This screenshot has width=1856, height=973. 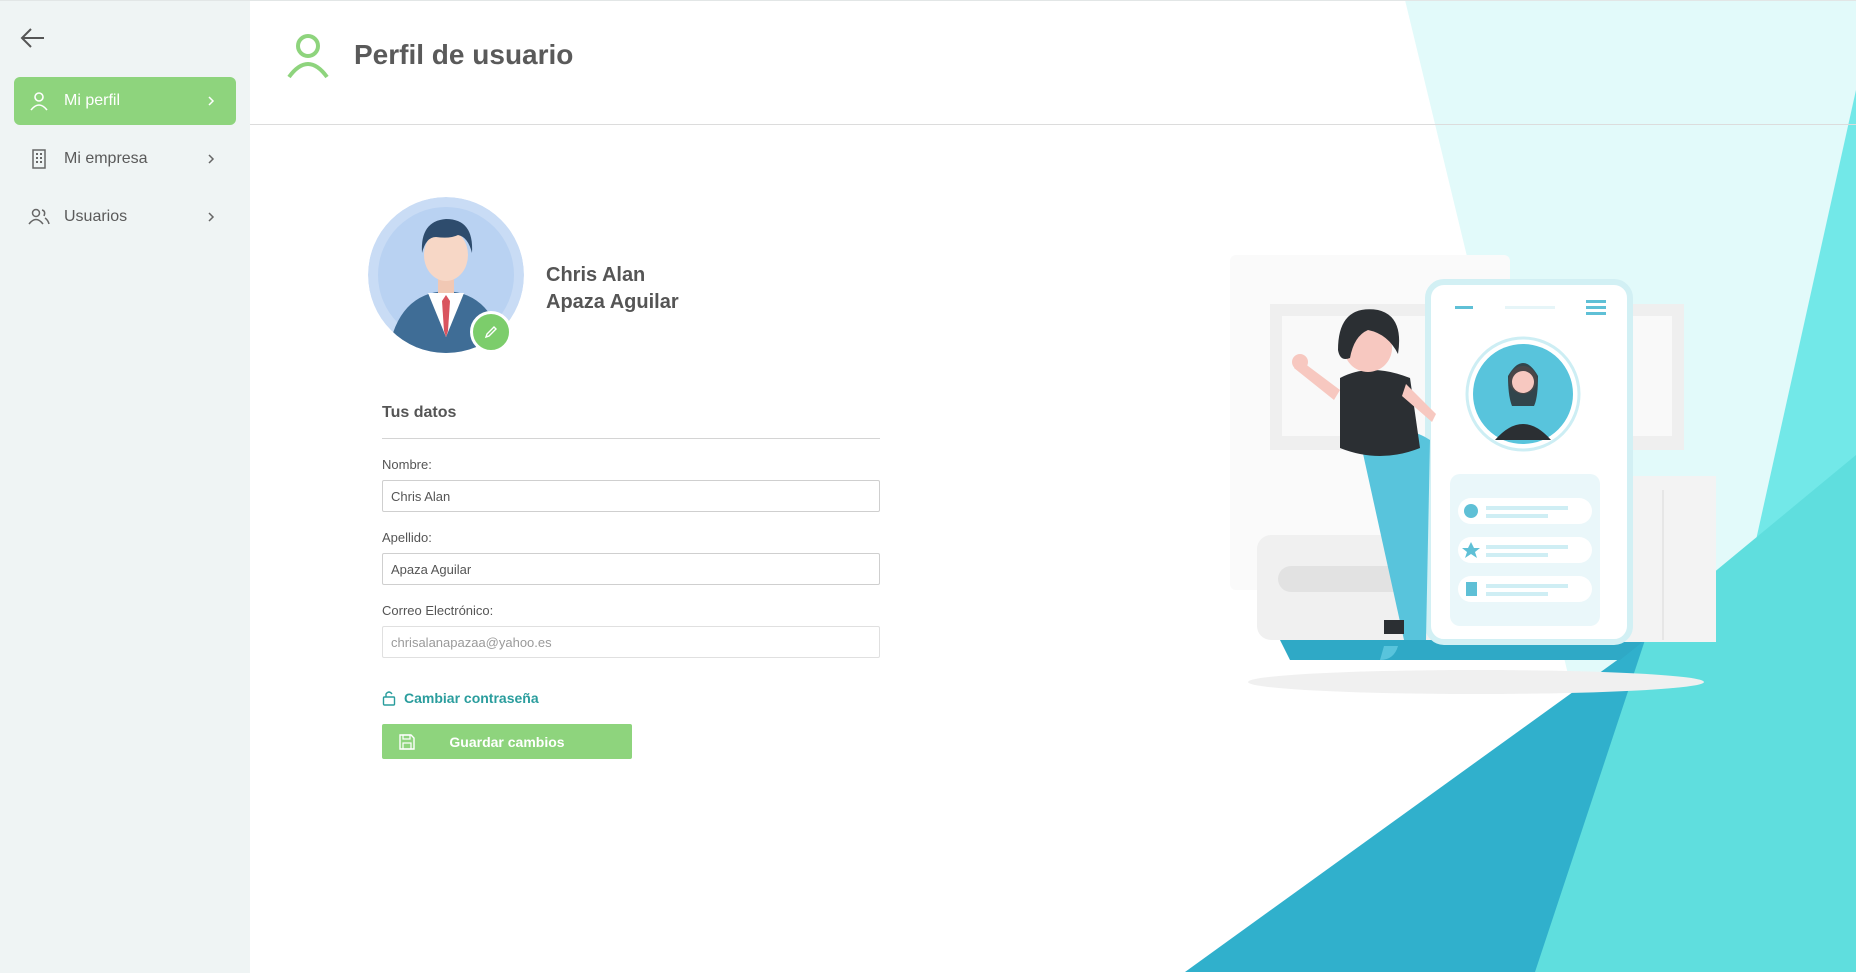 What do you see at coordinates (407, 464) in the screenshot?
I see `nombre-label: Nombre:` at bounding box center [407, 464].